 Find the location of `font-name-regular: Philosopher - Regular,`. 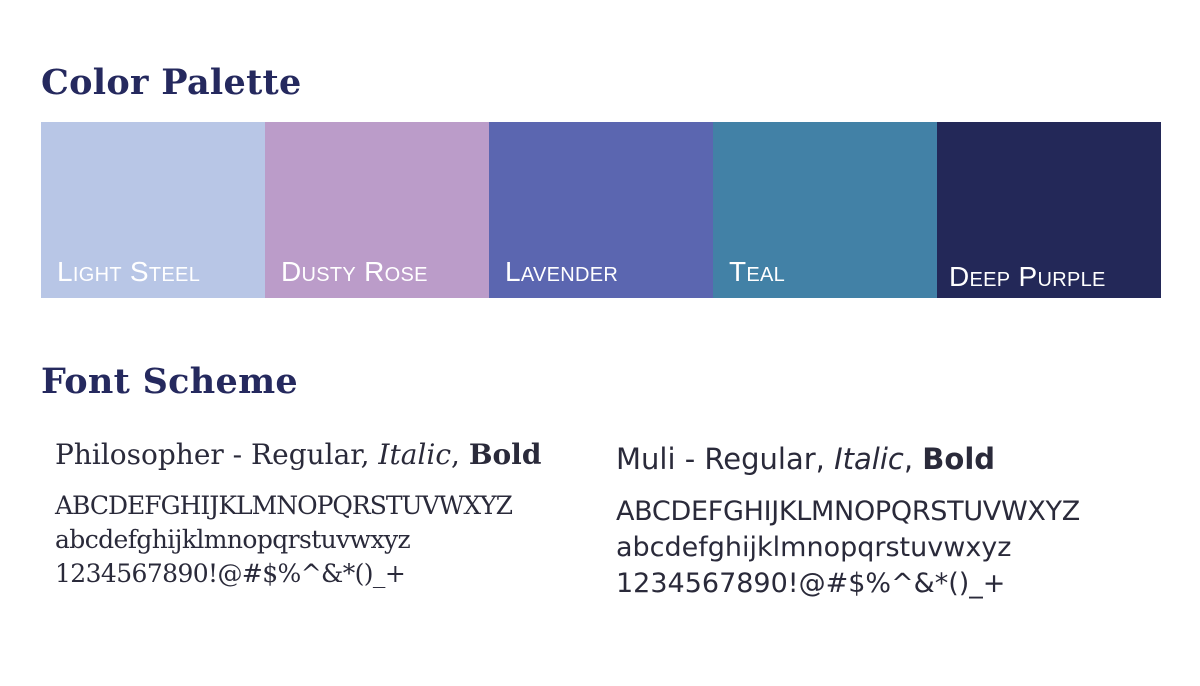

font-name-regular: Philosopher - Regular, is located at coordinates (217, 454).